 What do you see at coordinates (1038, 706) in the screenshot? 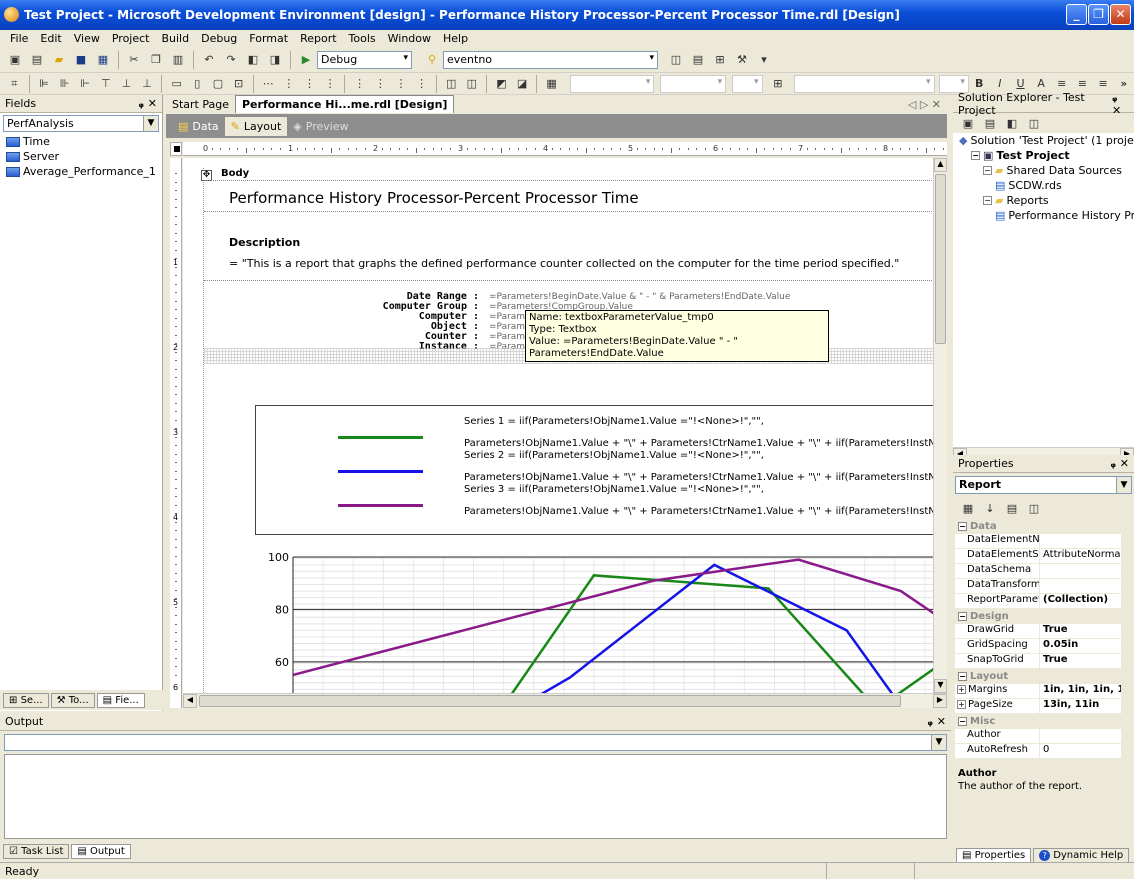
I see `property-row: + PageSize 13in, 11in` at bounding box center [1038, 706].